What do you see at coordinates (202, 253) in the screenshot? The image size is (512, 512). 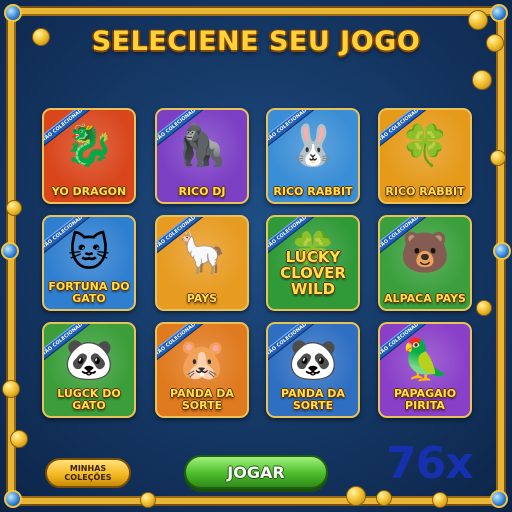 I see `alpaca-icon: 🦙` at bounding box center [202, 253].